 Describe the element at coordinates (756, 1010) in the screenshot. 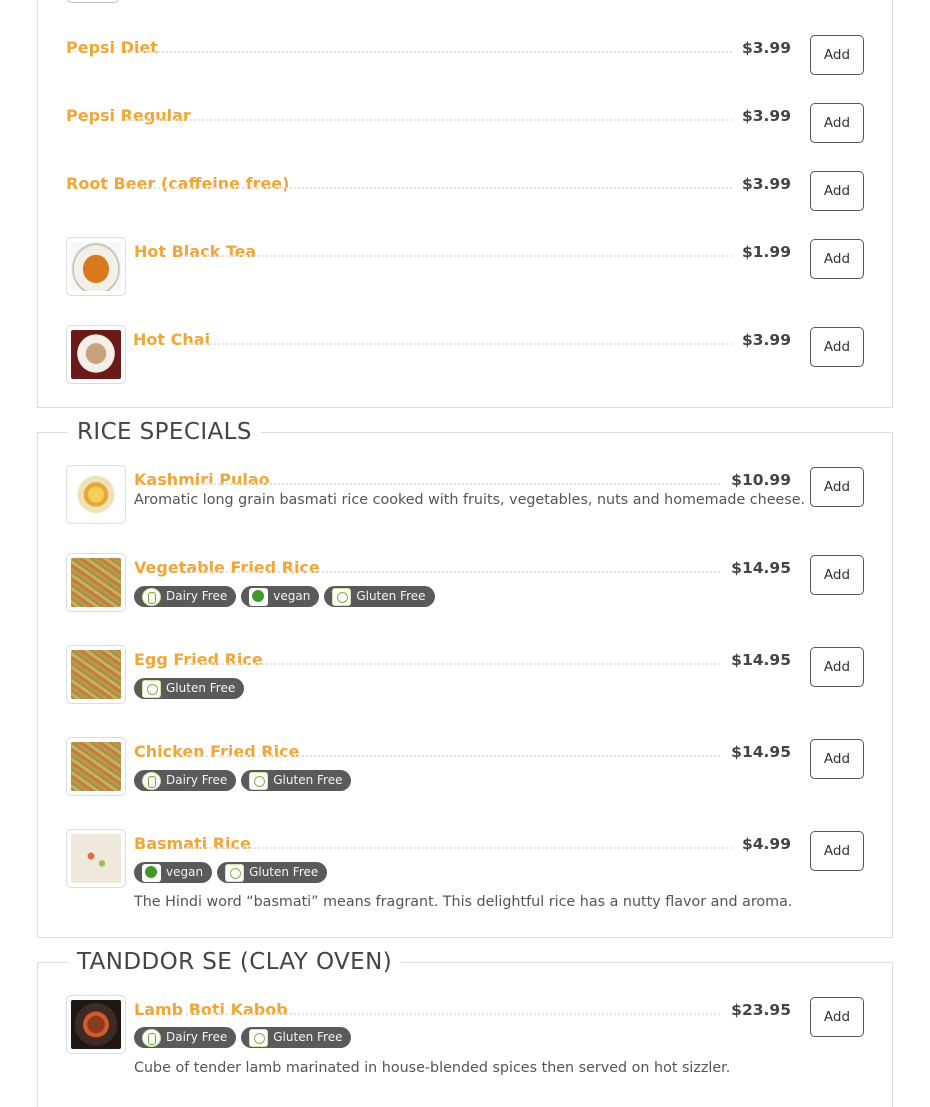

I see `item-price: $23.95` at that location.